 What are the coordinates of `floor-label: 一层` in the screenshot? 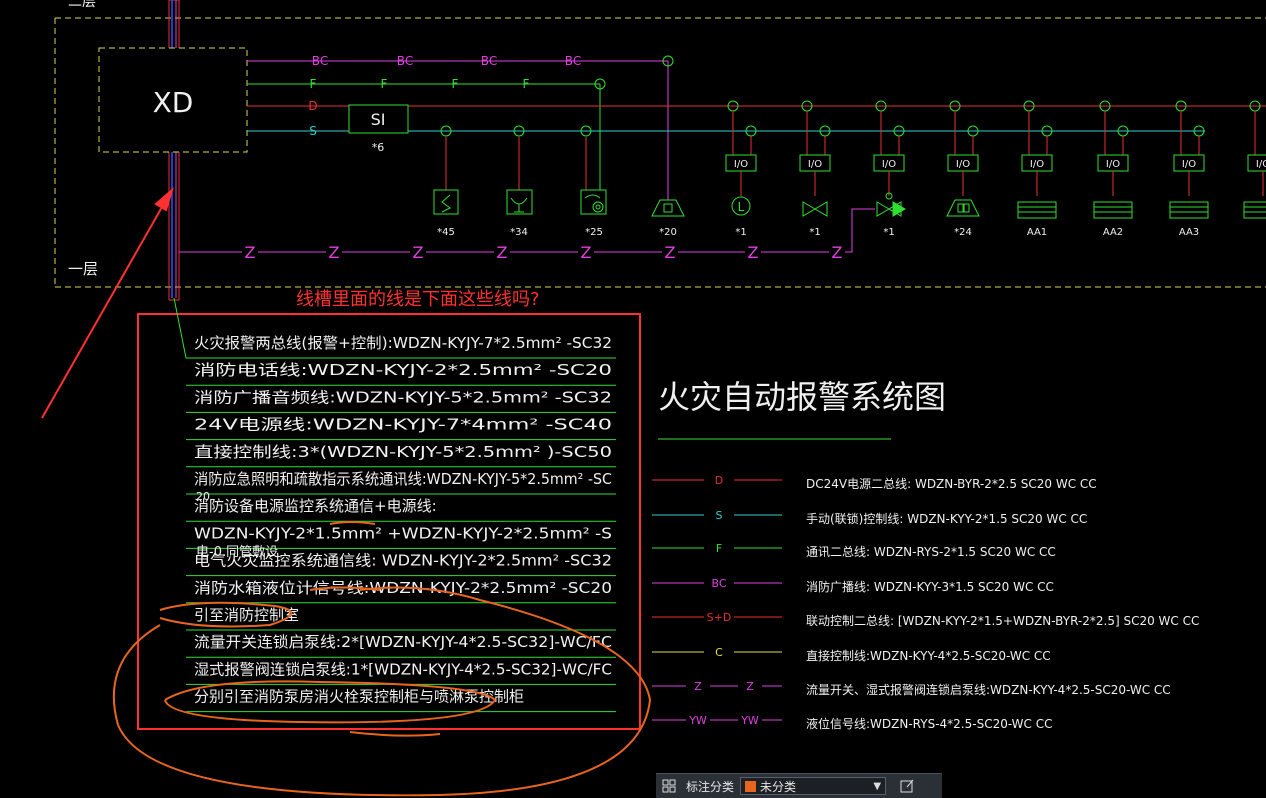 It's located at (83, 269).